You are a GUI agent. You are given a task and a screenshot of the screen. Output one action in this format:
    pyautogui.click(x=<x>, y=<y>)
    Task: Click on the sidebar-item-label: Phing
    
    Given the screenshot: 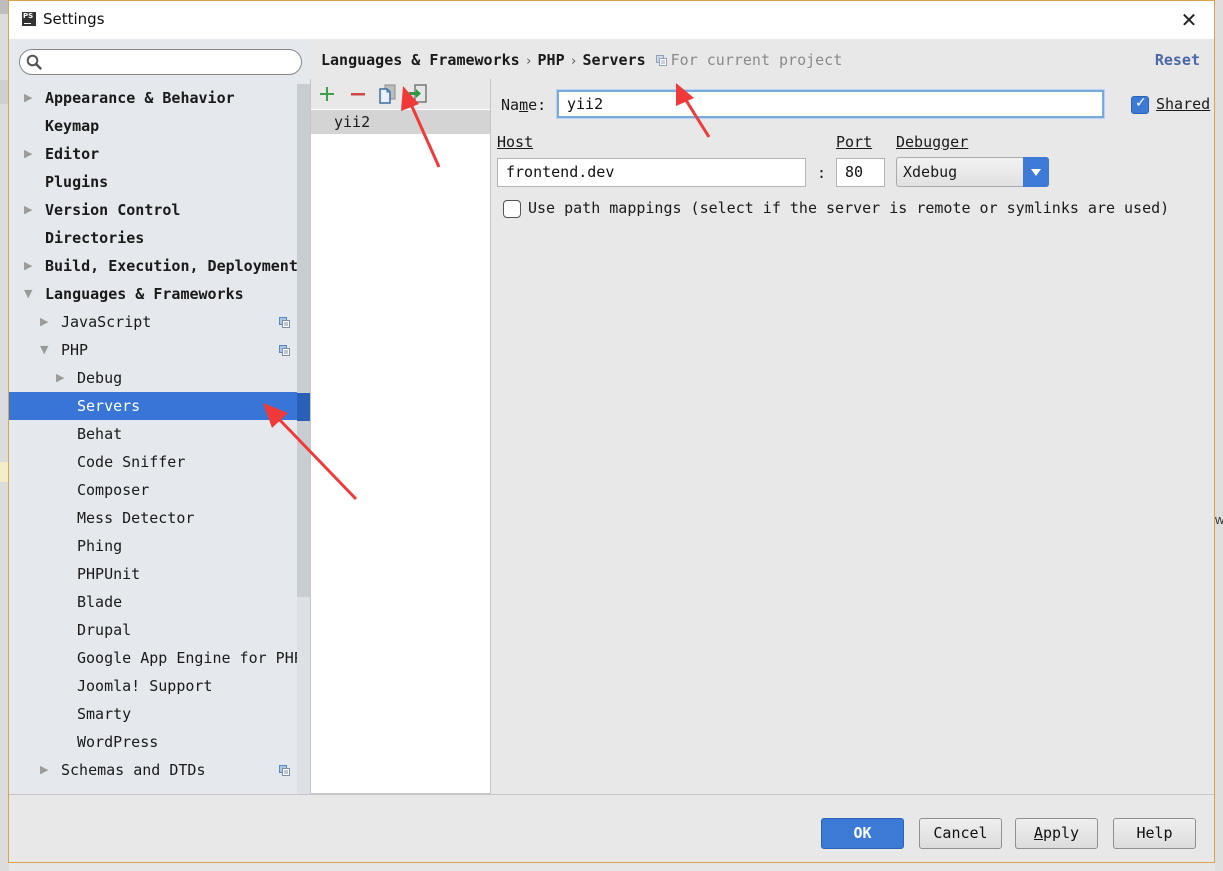 What is the action you would take?
    pyautogui.click(x=100, y=546)
    